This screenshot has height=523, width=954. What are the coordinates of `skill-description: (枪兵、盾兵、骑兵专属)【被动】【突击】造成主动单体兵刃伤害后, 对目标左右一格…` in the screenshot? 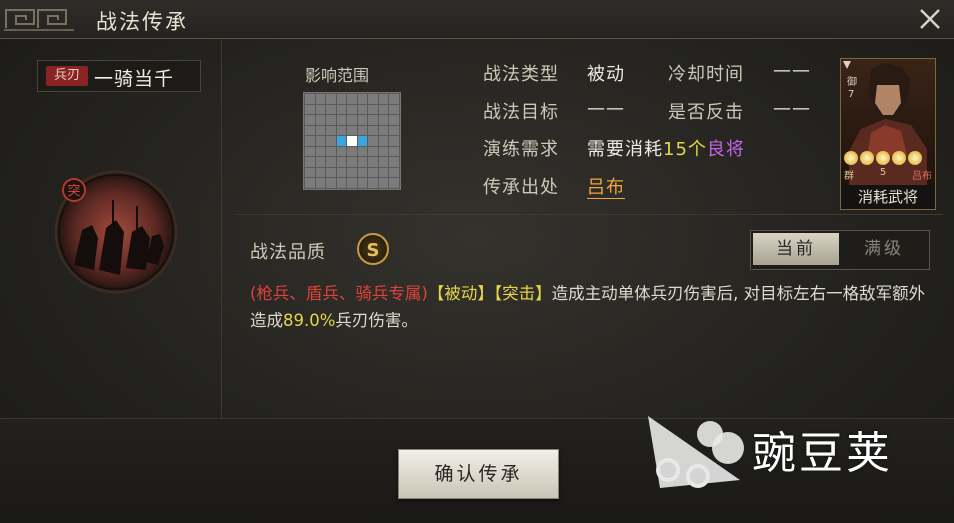 It's located at (590, 307).